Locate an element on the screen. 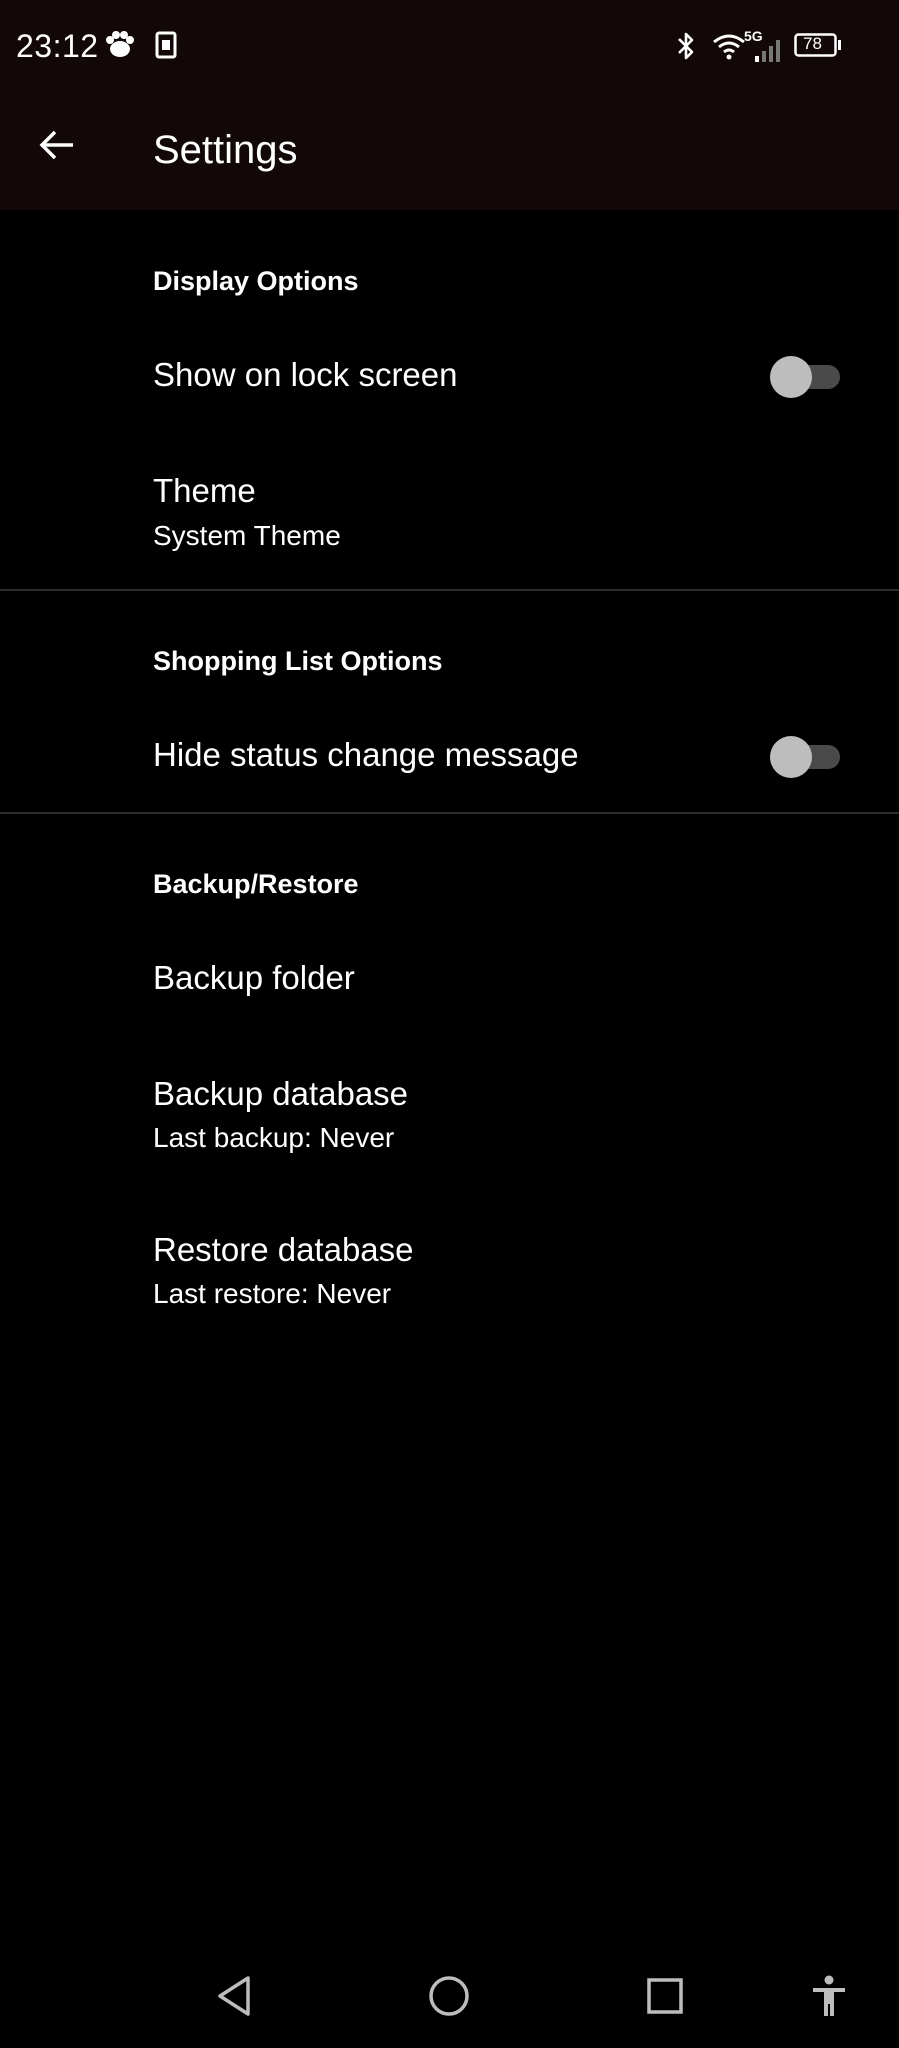 The width and height of the screenshot is (899, 2048). battery-icon: 78 is located at coordinates (818, 45).